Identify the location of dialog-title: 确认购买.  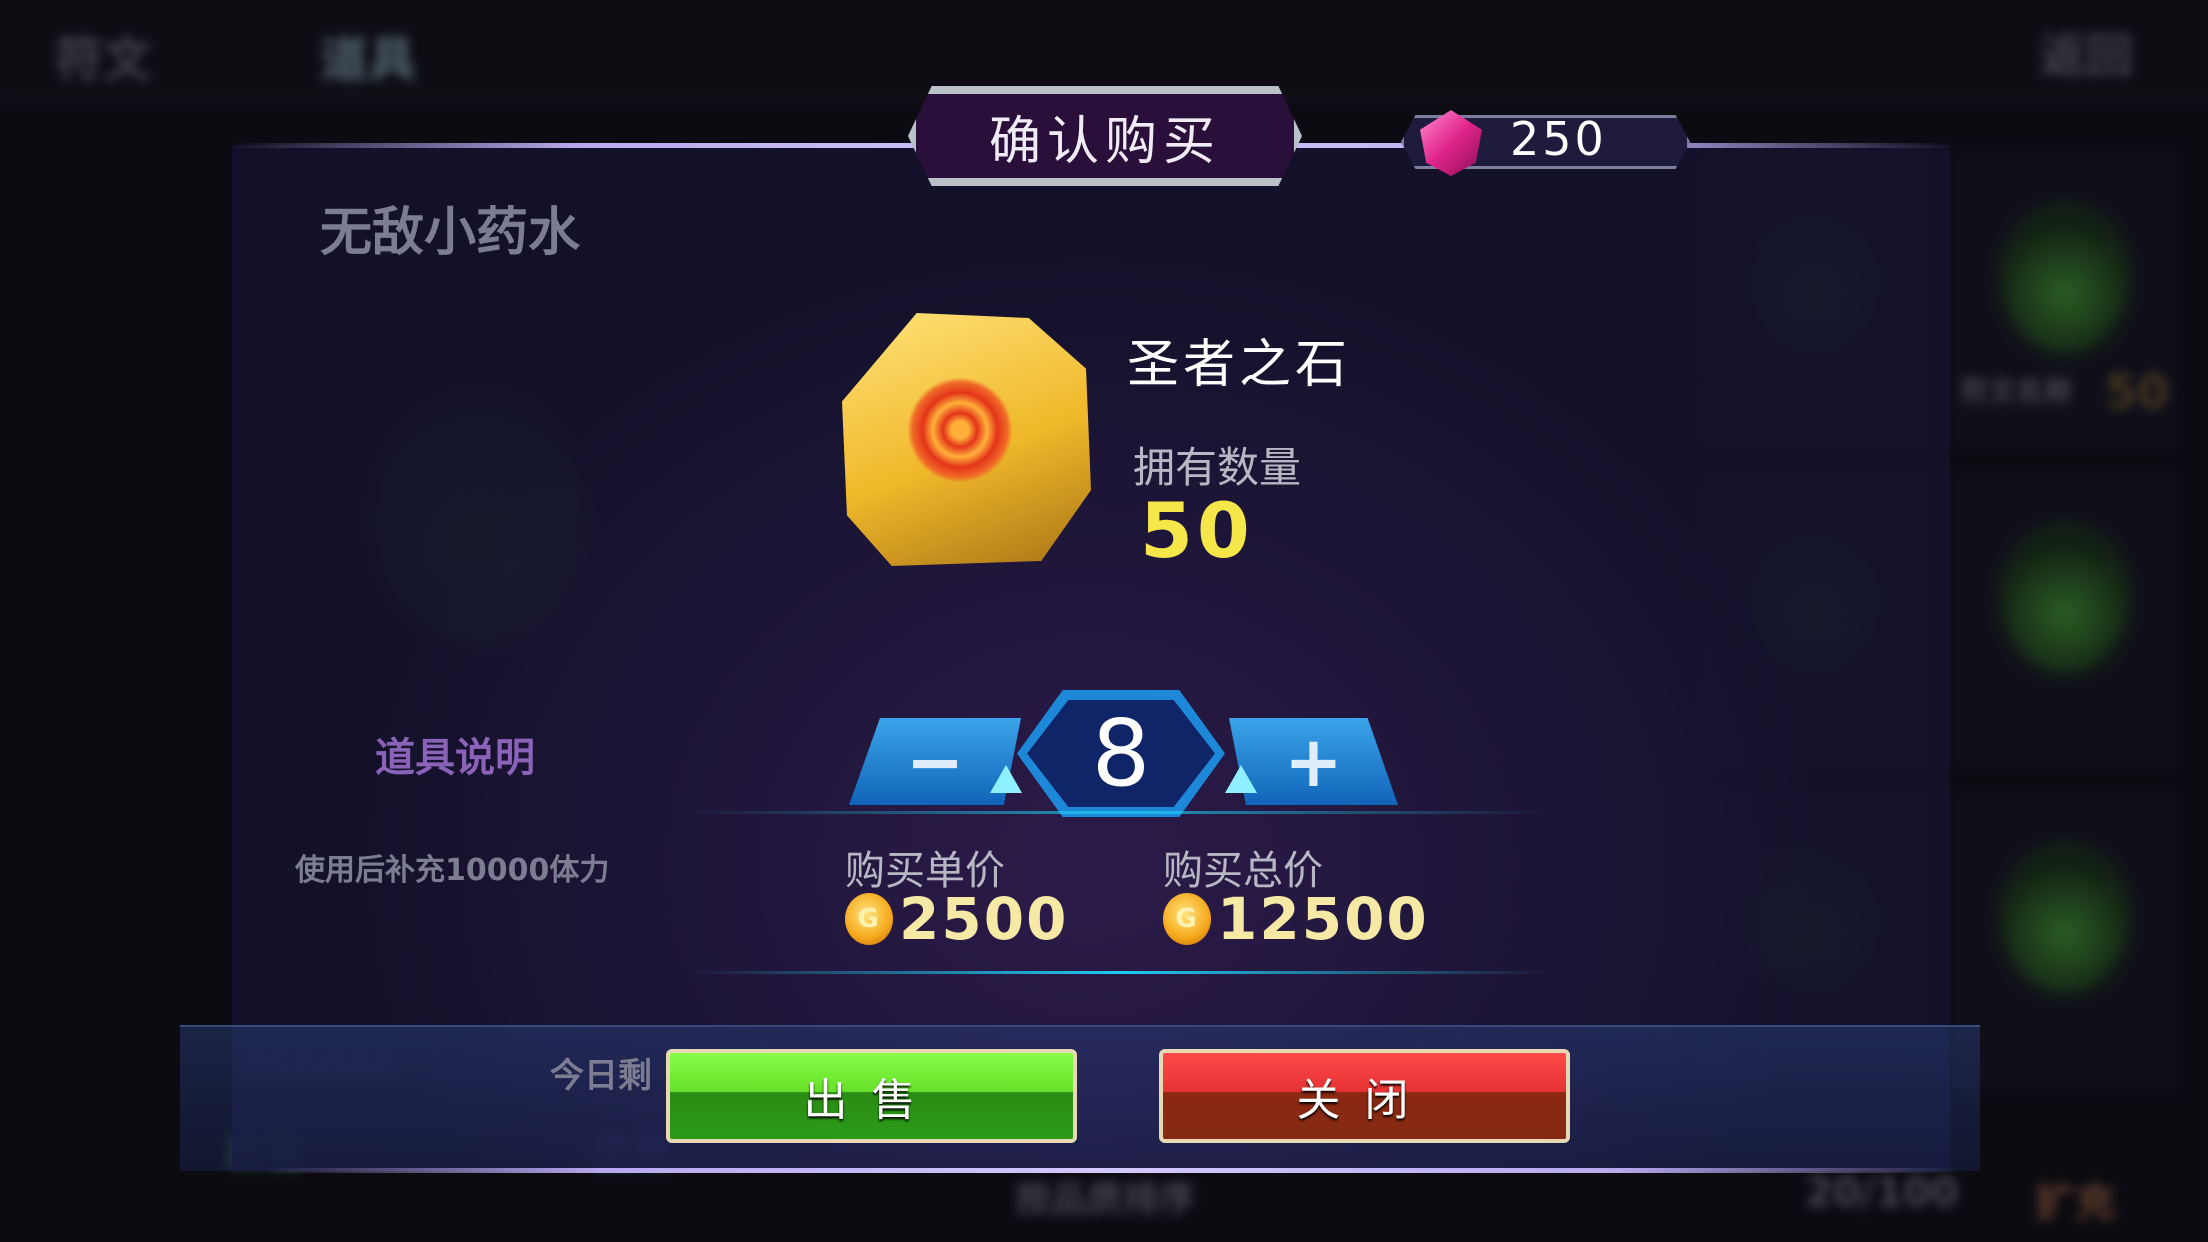
(1105, 136).